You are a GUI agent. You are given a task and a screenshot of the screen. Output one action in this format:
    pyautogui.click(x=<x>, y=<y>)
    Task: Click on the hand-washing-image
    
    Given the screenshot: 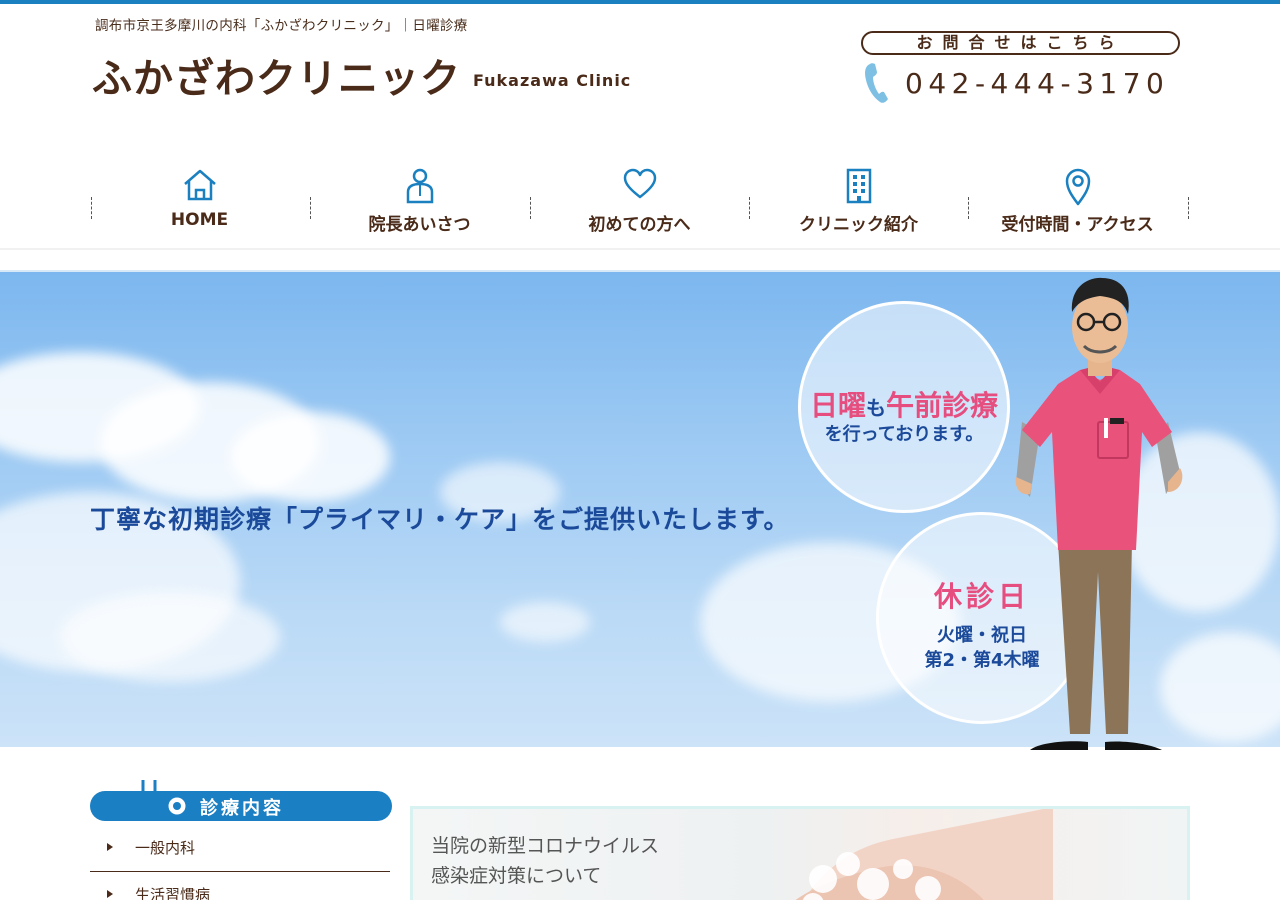 What is the action you would take?
    pyautogui.click(x=924, y=854)
    